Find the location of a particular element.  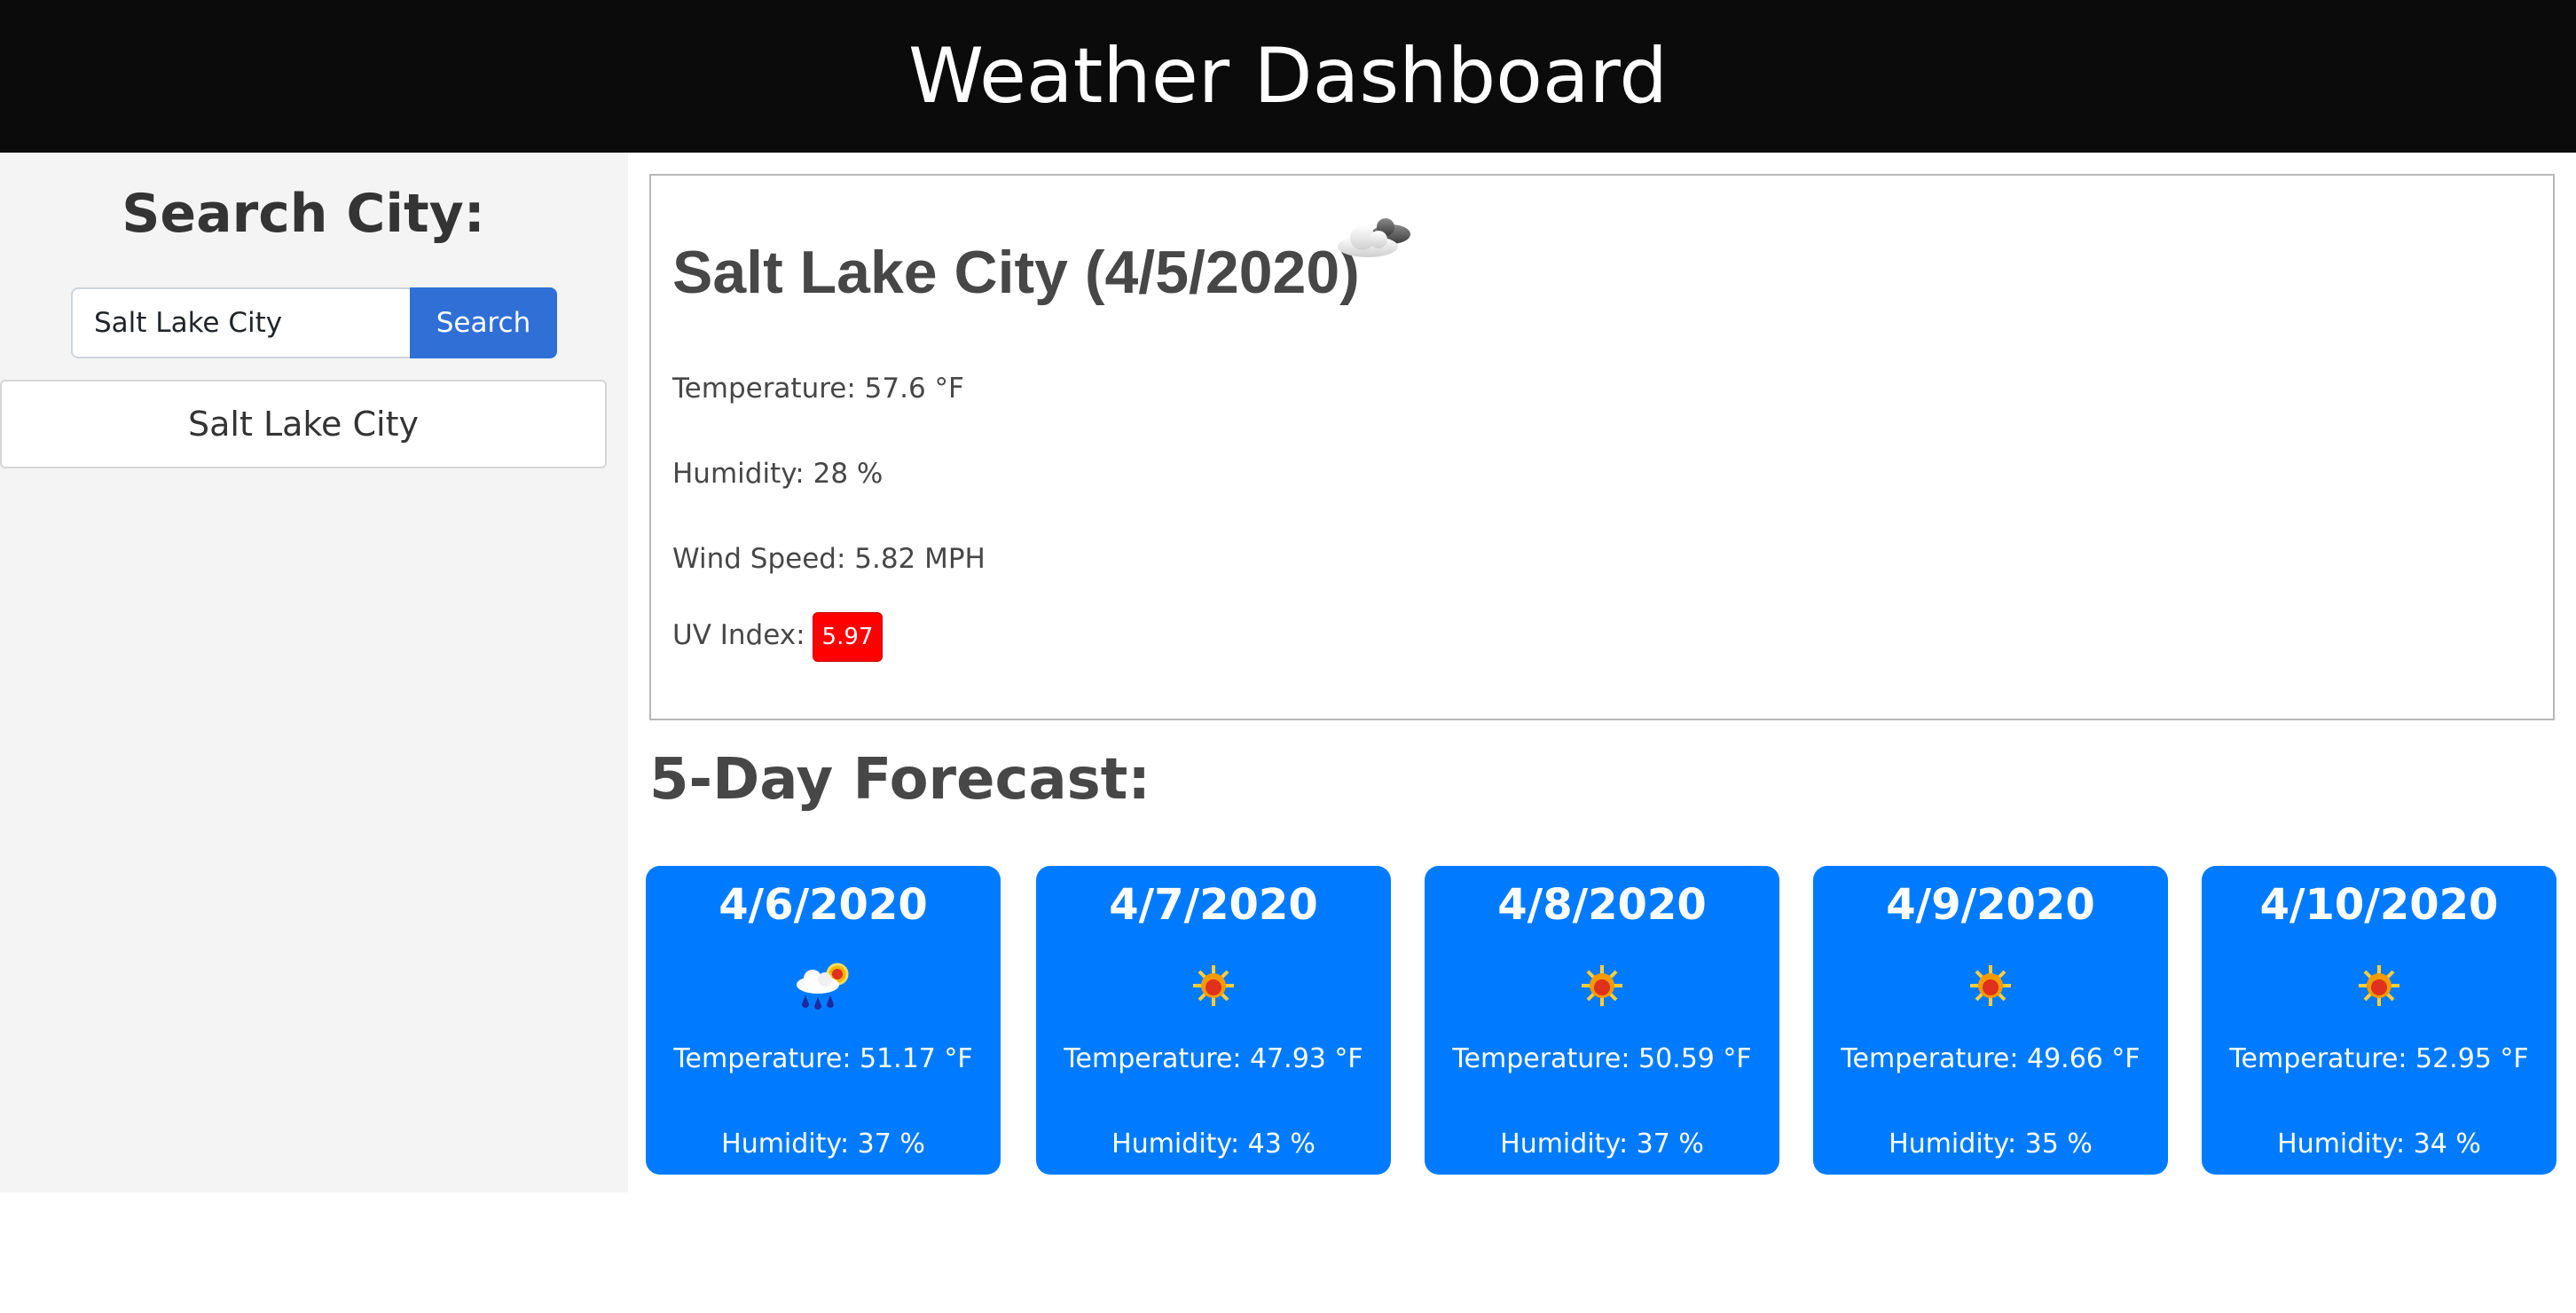

forecast-date: 4/6/2020 is located at coordinates (823, 905).